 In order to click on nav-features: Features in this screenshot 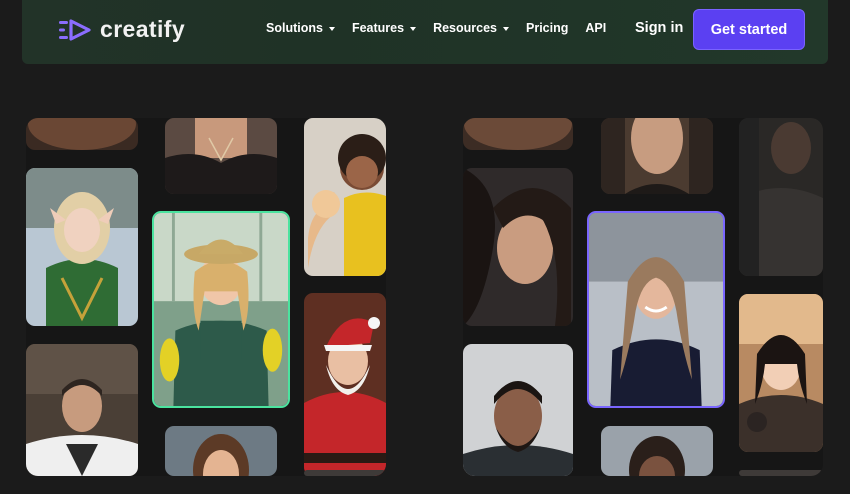, I will do `click(384, 28)`.